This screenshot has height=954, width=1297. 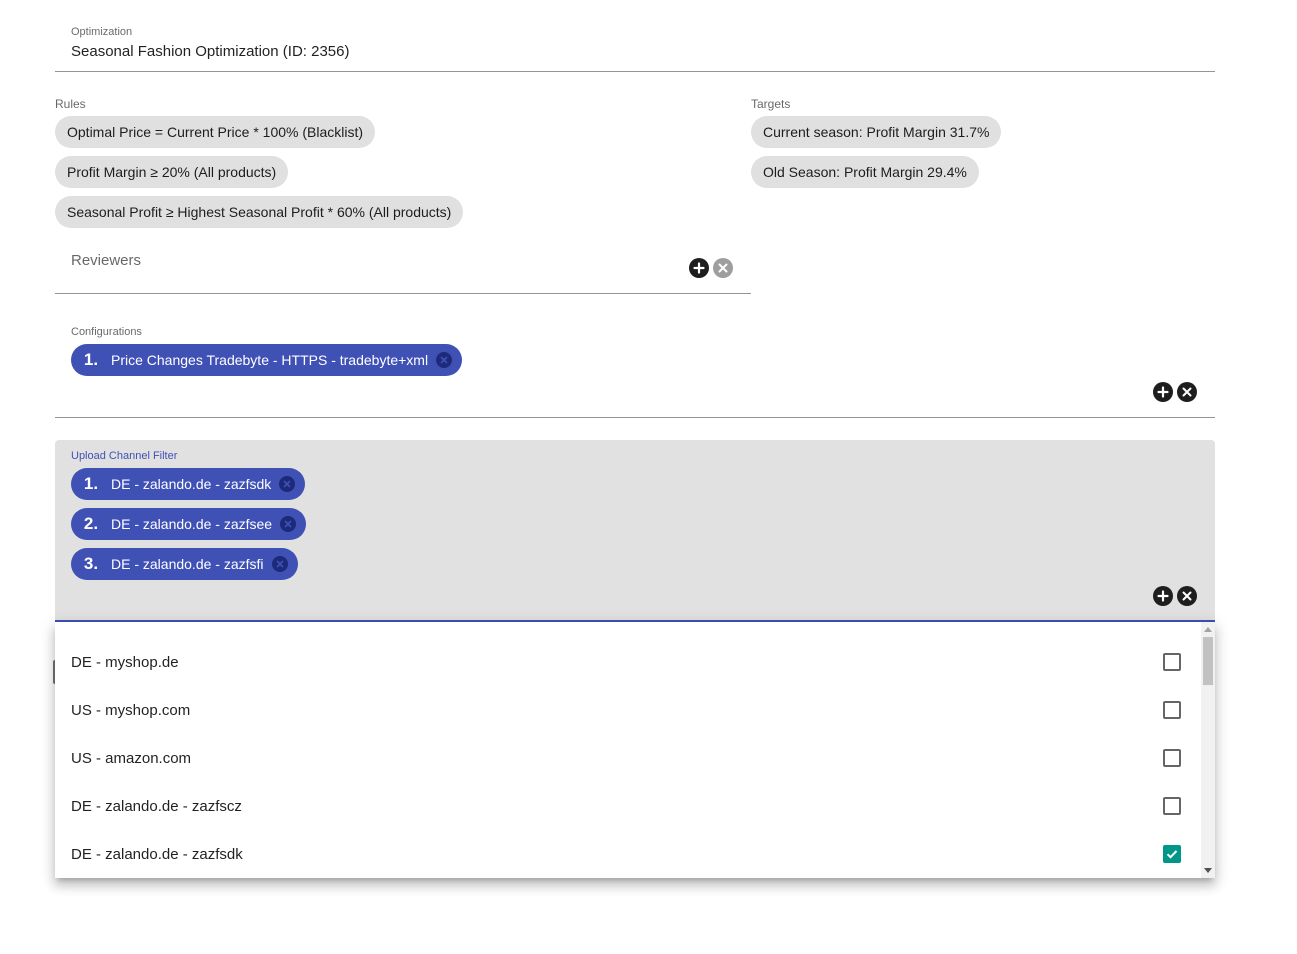 What do you see at coordinates (124, 456) in the screenshot?
I see `upload-channel-filter-label: Upload Channel Filter` at bounding box center [124, 456].